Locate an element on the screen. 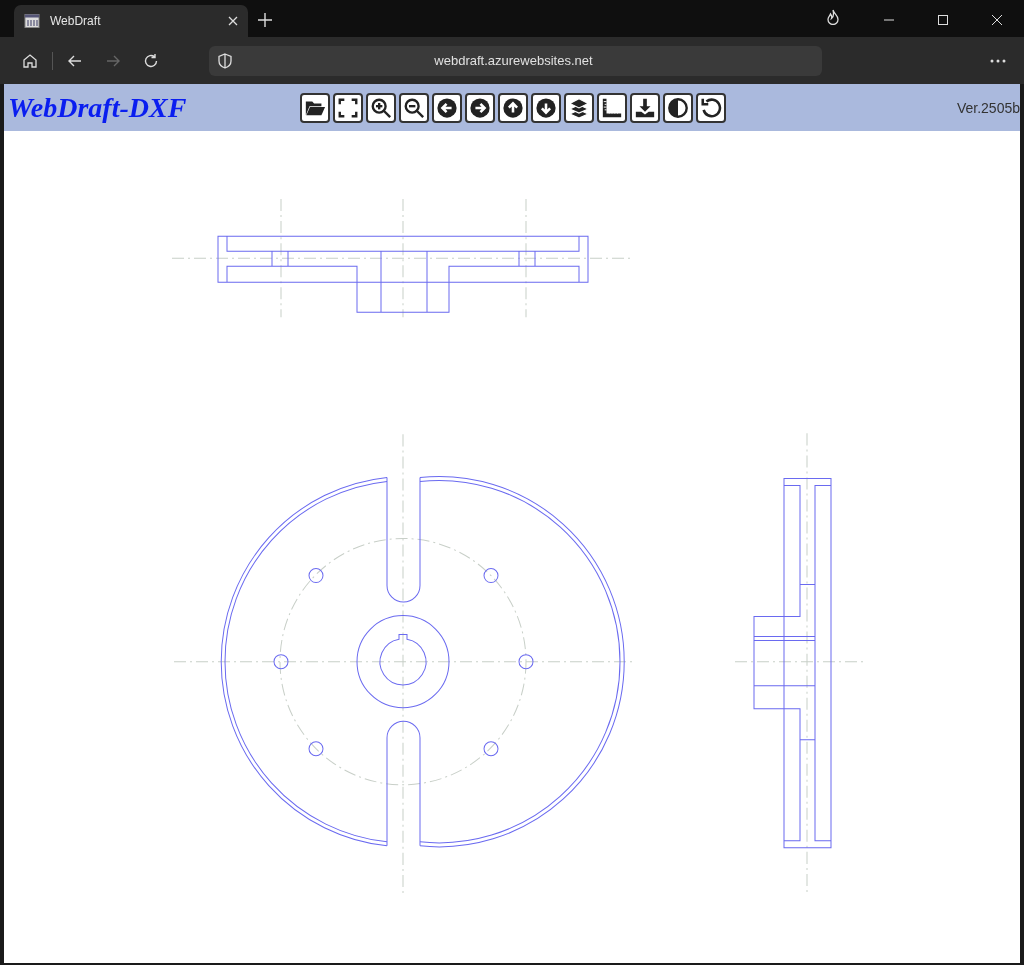 The width and height of the screenshot is (1024, 965). arrow-up-icon is located at coordinates (513, 107).